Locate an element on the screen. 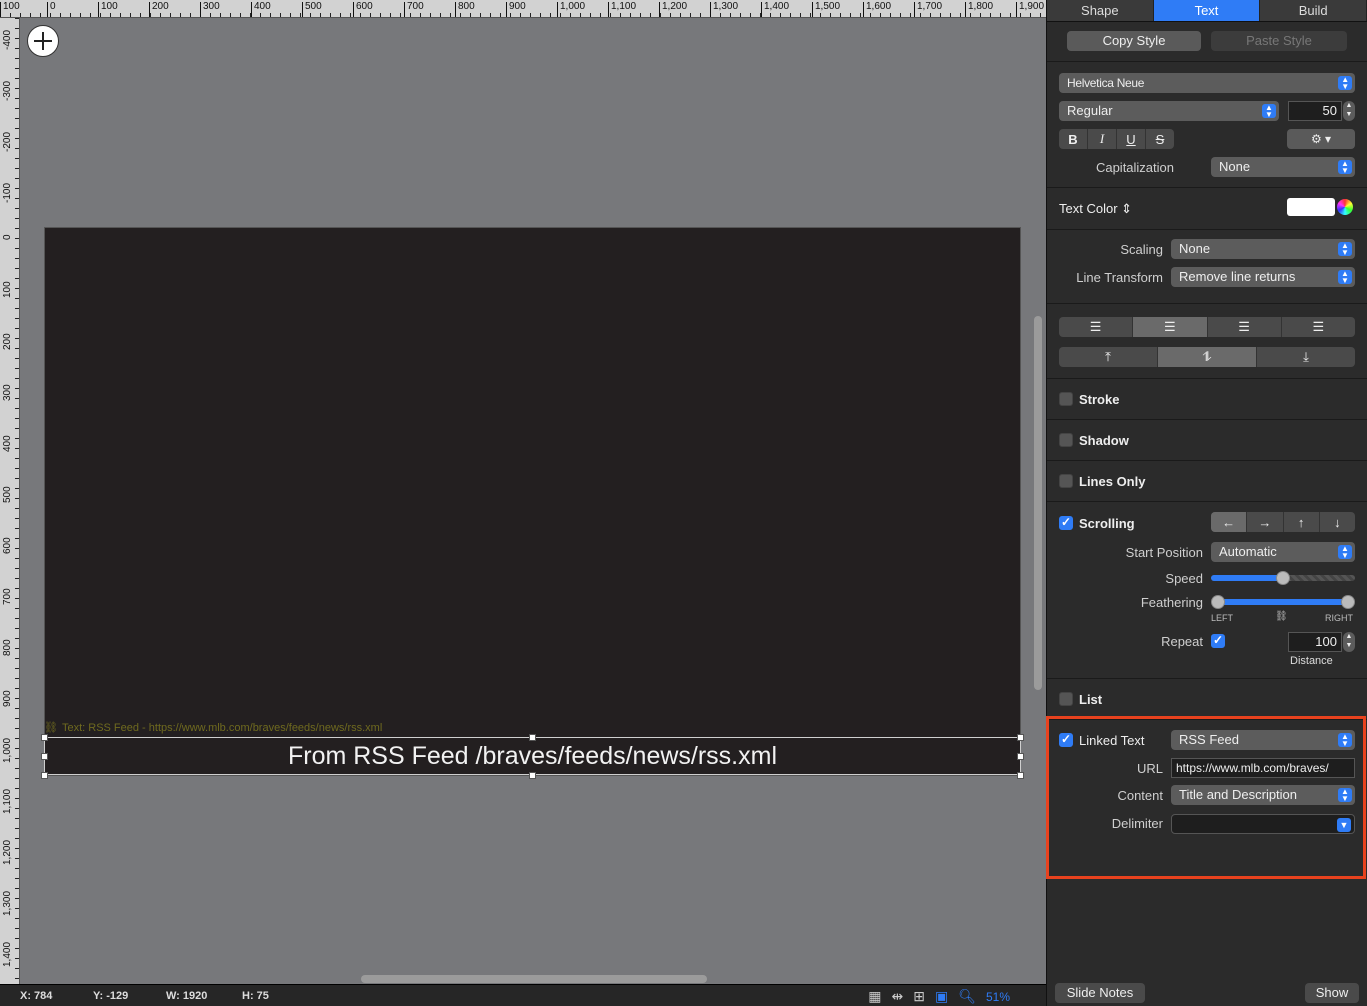 The image size is (1367, 1006). distance-field: 100 is located at coordinates (1315, 642).